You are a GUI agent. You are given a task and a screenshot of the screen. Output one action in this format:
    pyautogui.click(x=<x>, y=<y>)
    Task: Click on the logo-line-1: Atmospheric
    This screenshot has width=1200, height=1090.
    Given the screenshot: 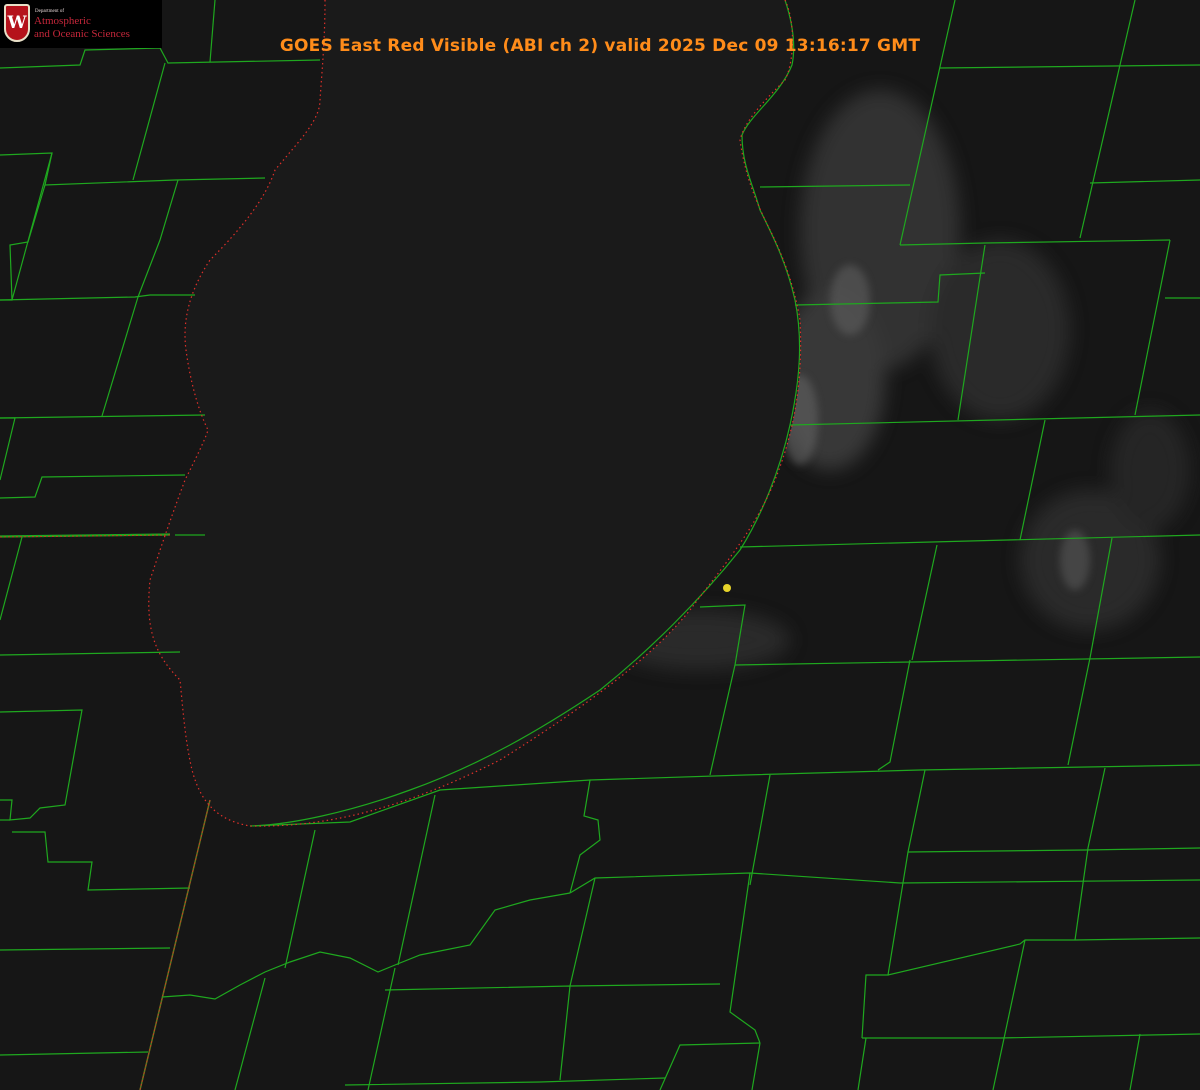 What is the action you would take?
    pyautogui.click(x=62, y=21)
    